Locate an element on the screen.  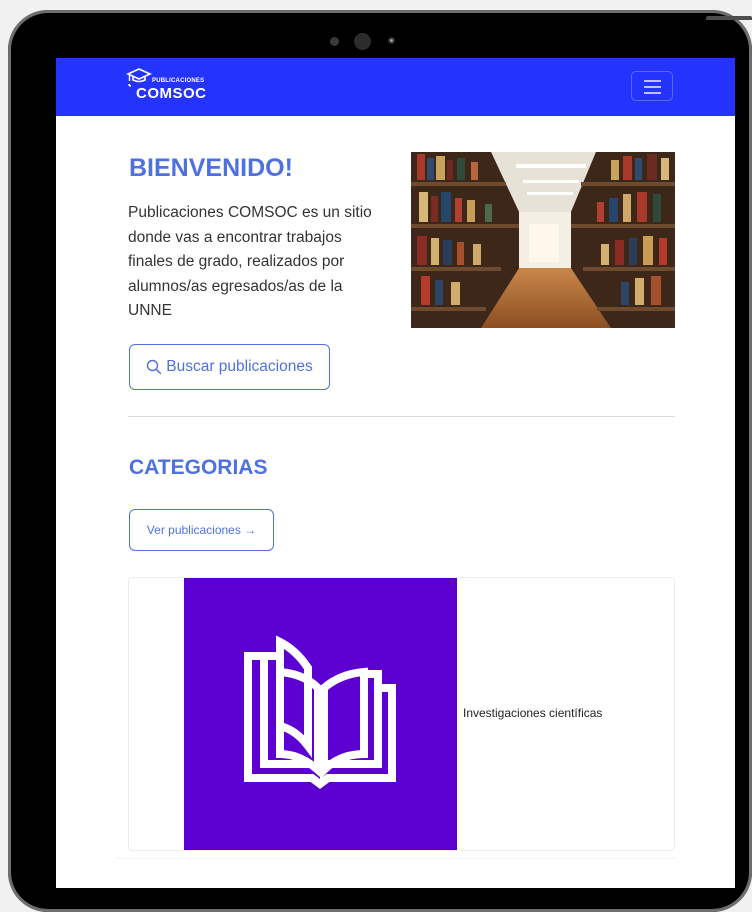
welcome-title: BIENVENIDO! is located at coordinates (211, 168).